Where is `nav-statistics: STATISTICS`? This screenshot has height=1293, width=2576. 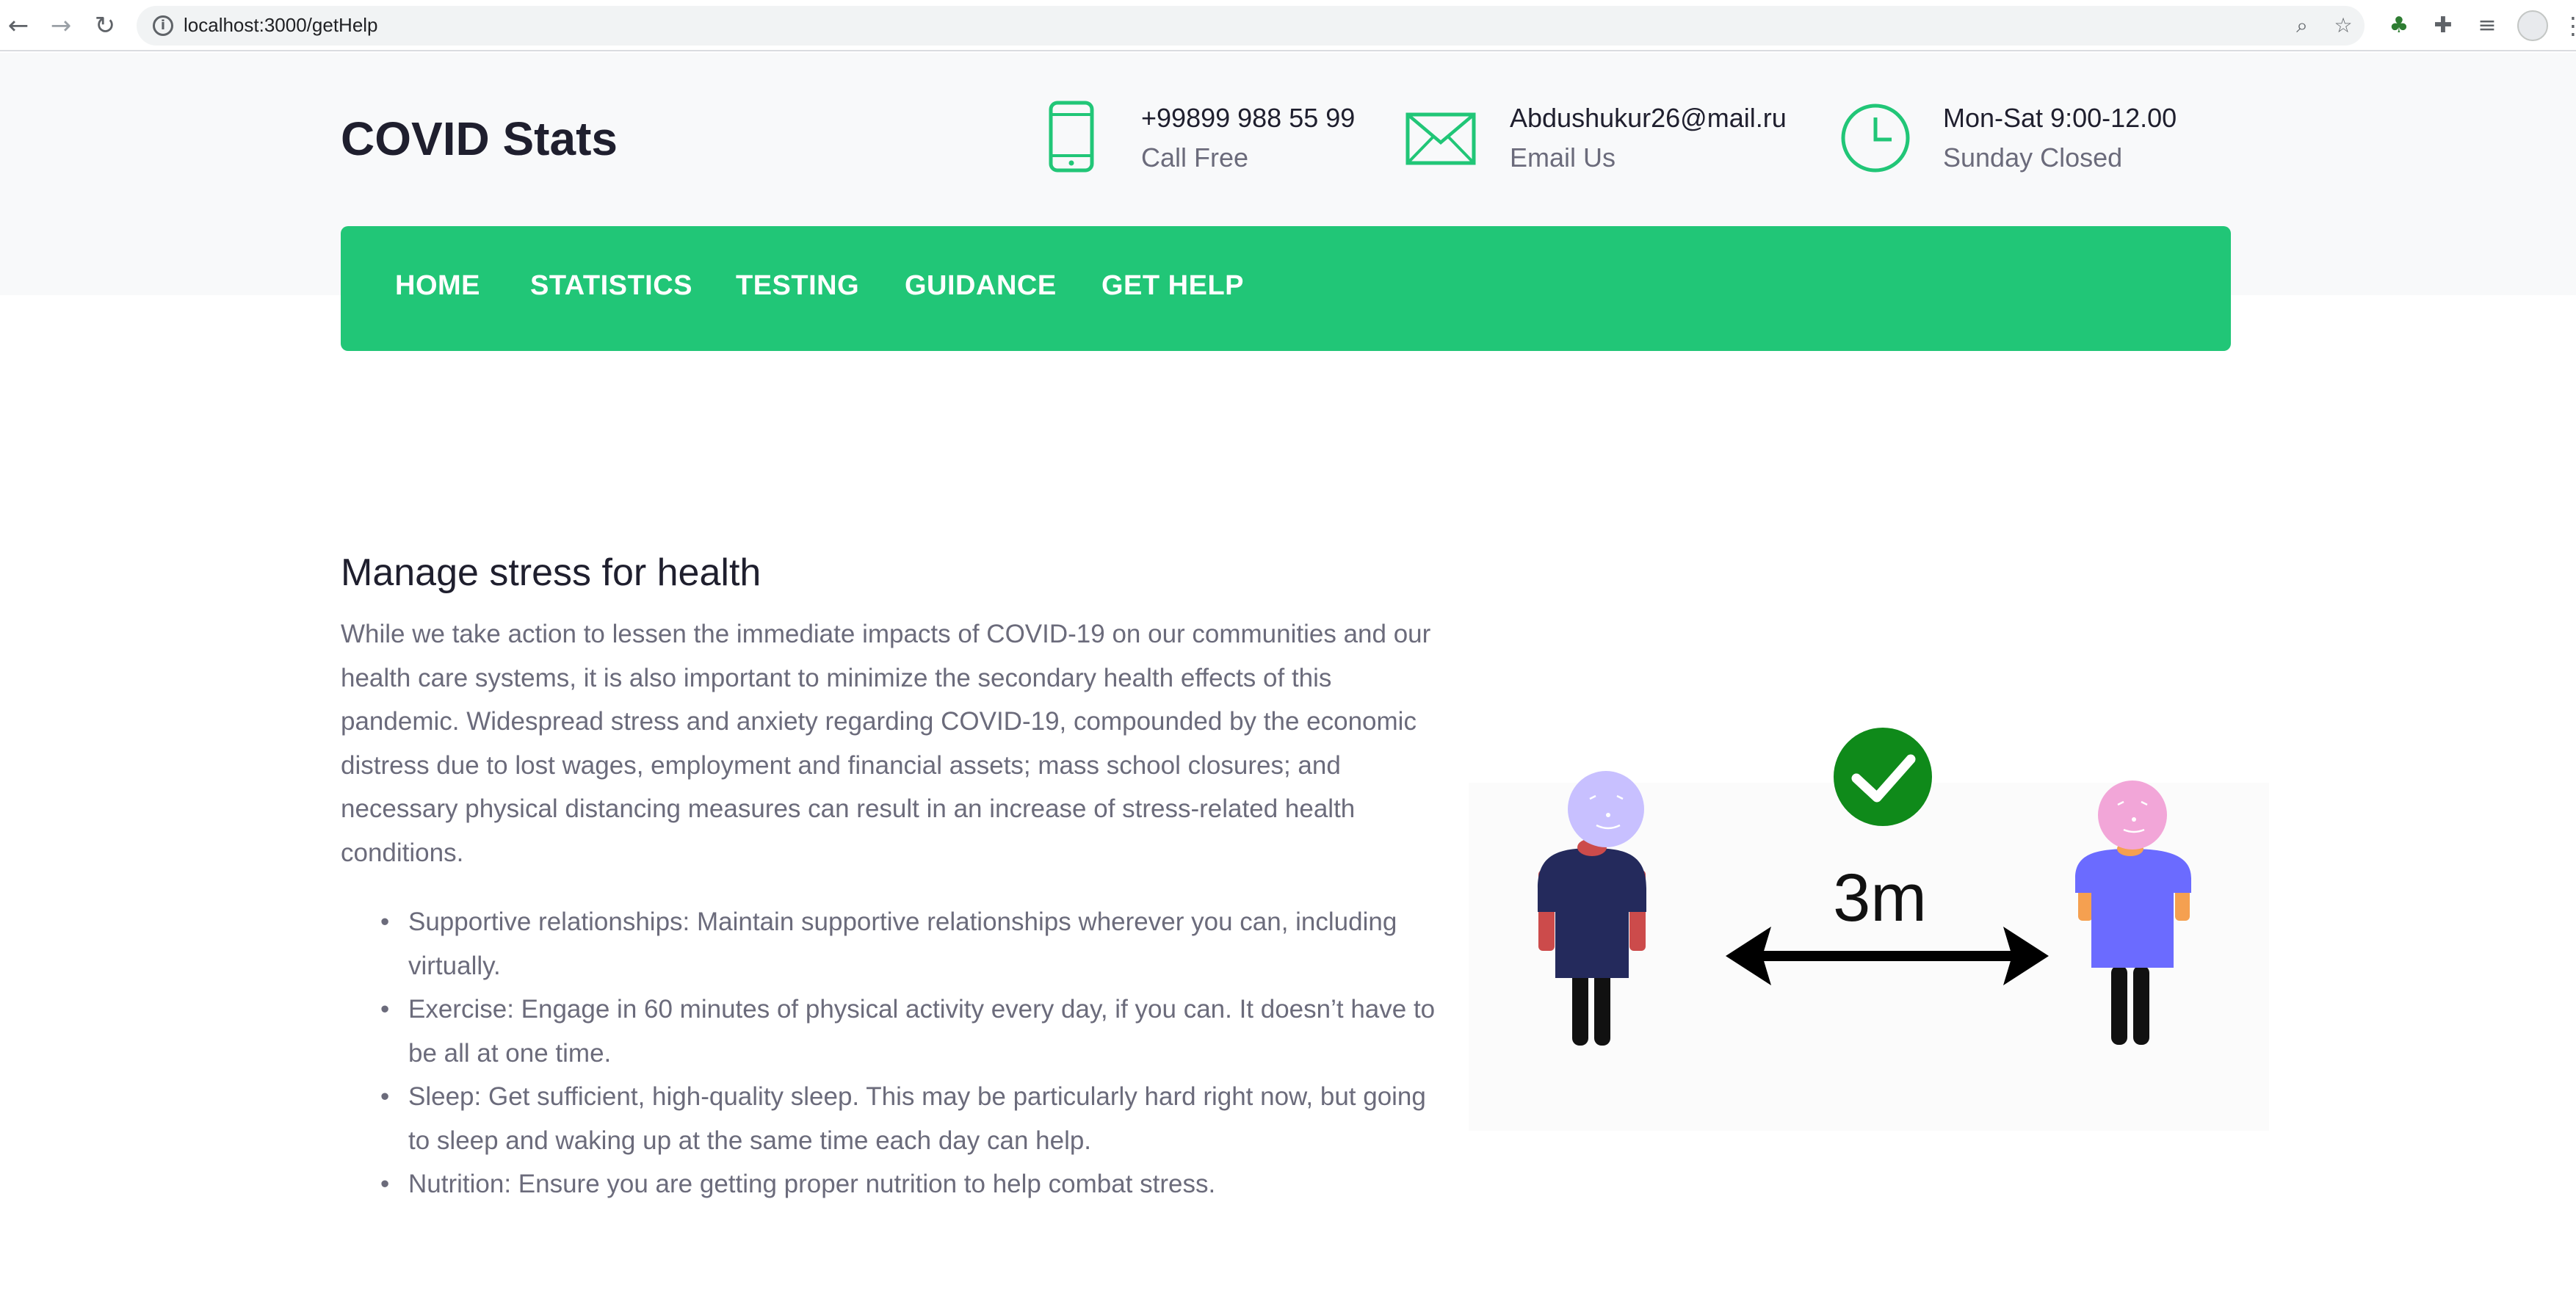
nav-statistics: STATISTICS is located at coordinates (611, 286).